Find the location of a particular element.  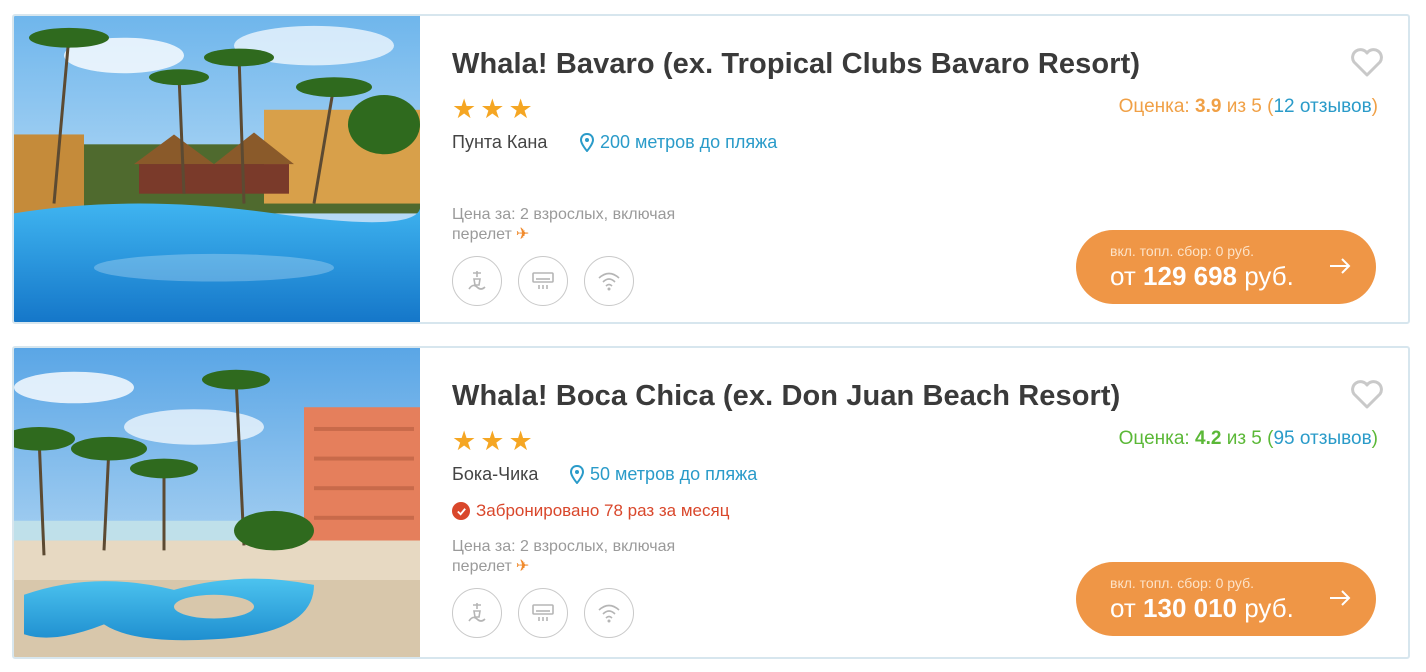

price-amount: 130 010 is located at coordinates (1190, 608).